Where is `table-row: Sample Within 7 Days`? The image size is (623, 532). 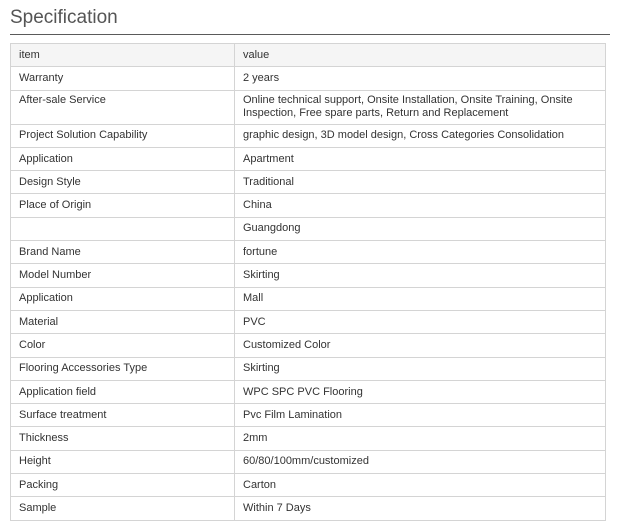 table-row: Sample Within 7 Days is located at coordinates (308, 508).